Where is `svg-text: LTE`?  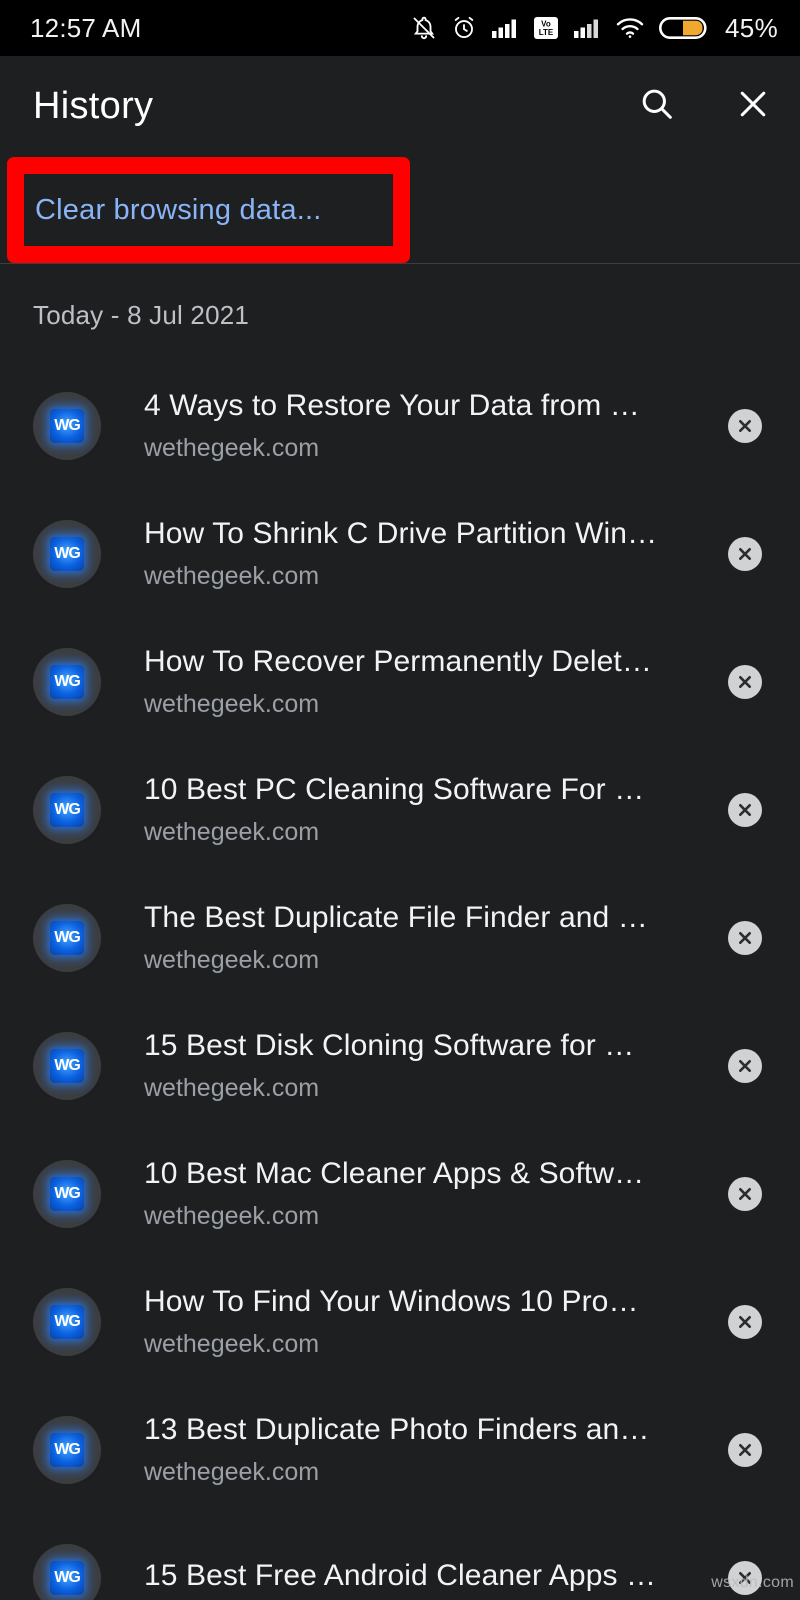
svg-text: LTE is located at coordinates (546, 32).